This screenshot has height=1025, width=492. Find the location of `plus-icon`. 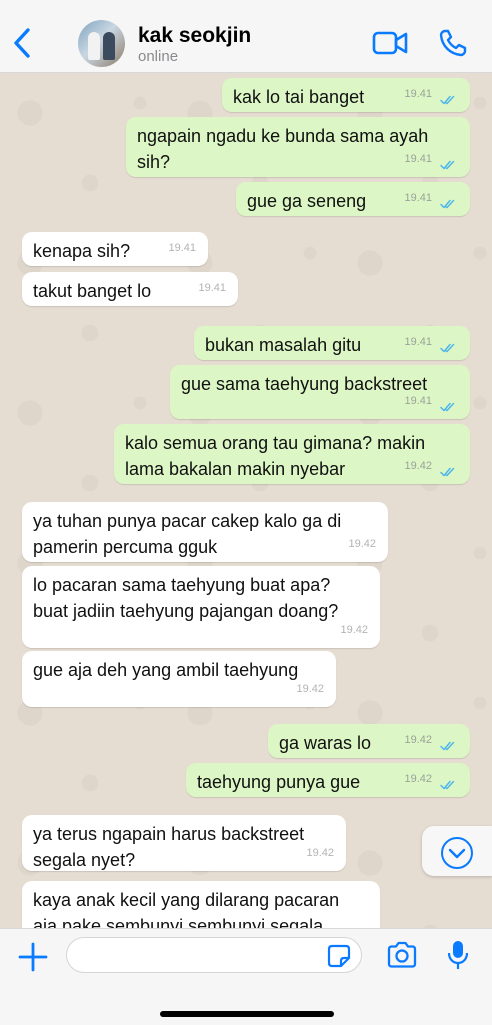

plus-icon is located at coordinates (33, 957).